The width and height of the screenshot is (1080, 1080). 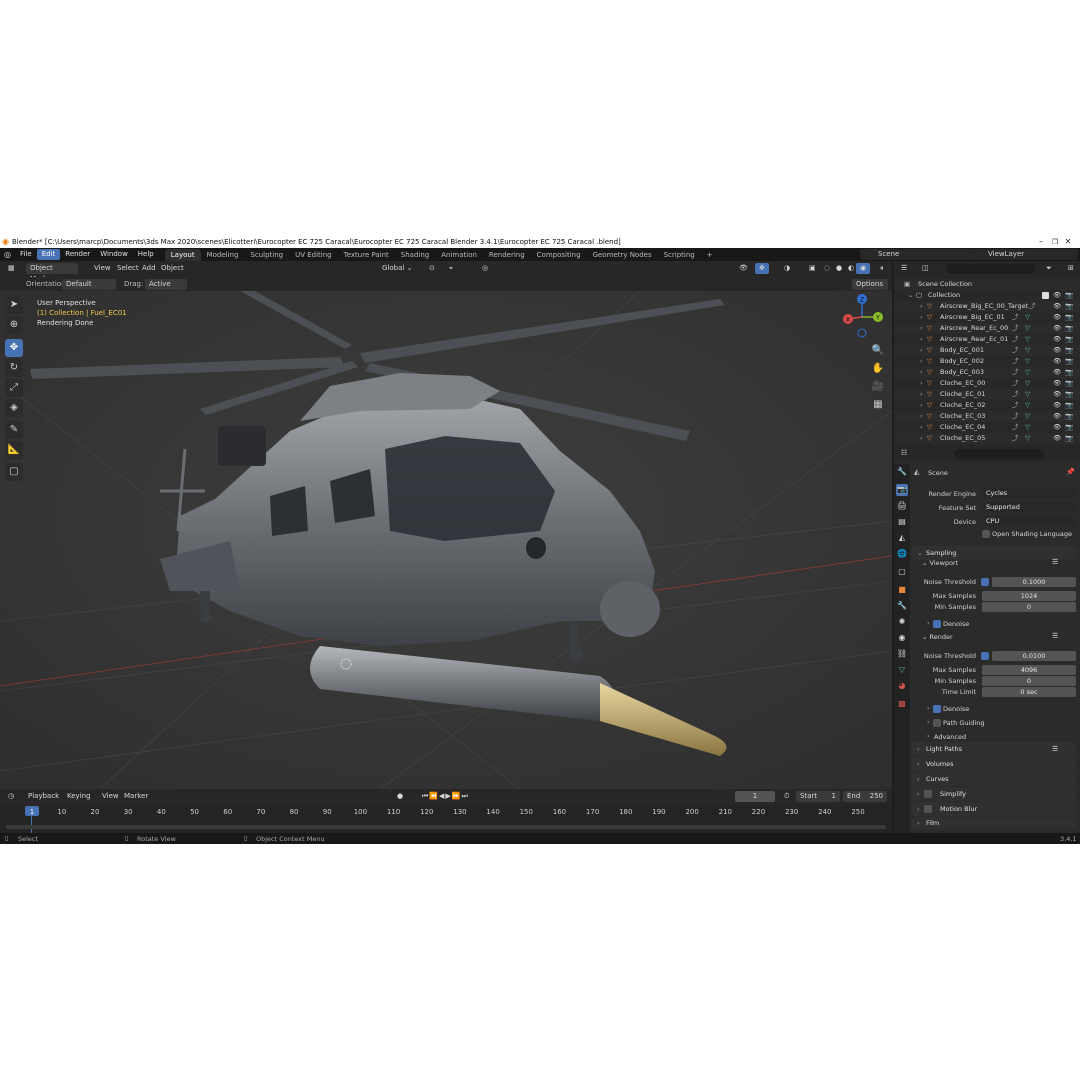 I want to click on advanced-expand-icon: ›, so click(x=928, y=736).